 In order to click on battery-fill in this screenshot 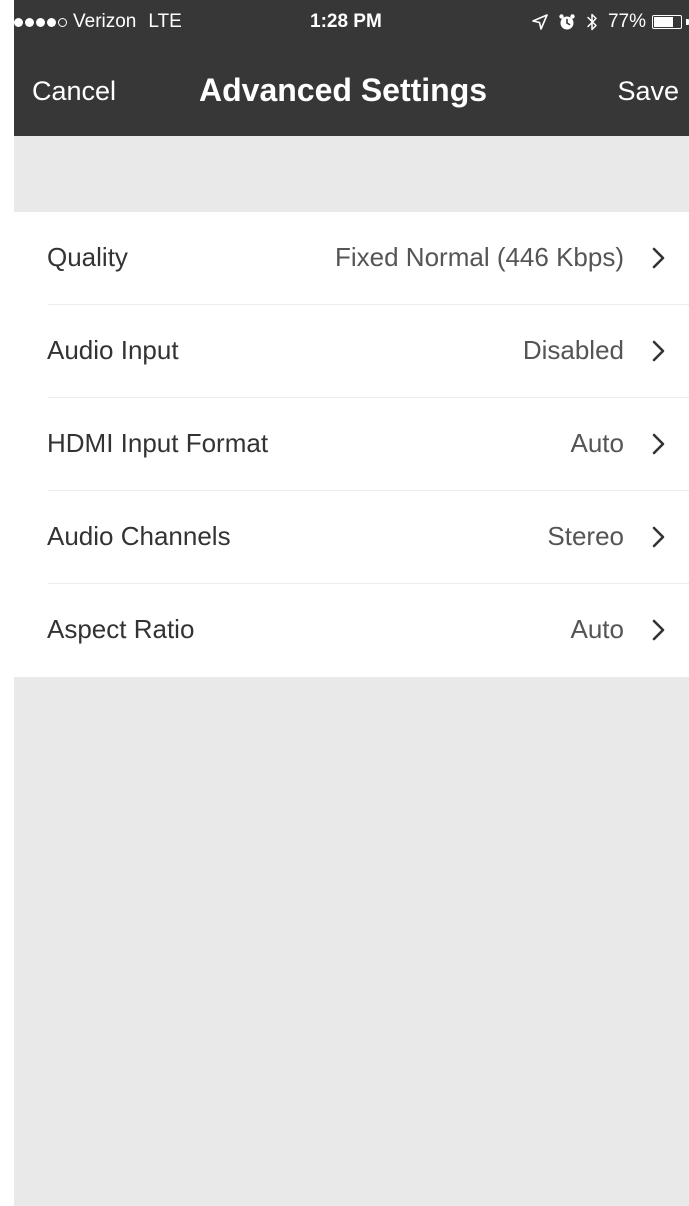, I will do `click(663, 22)`.